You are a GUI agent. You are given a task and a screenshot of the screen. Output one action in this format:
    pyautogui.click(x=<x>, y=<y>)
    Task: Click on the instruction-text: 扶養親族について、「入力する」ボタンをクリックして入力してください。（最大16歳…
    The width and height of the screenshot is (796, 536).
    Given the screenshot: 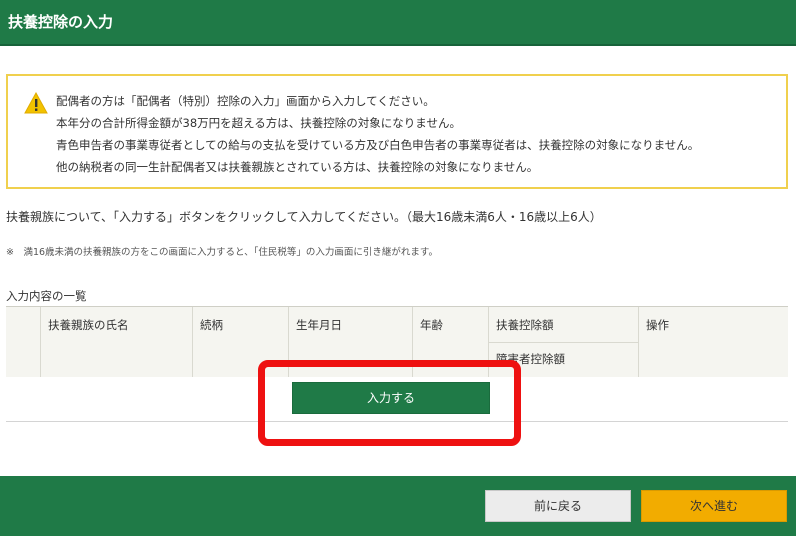 What is the action you would take?
    pyautogui.click(x=304, y=217)
    